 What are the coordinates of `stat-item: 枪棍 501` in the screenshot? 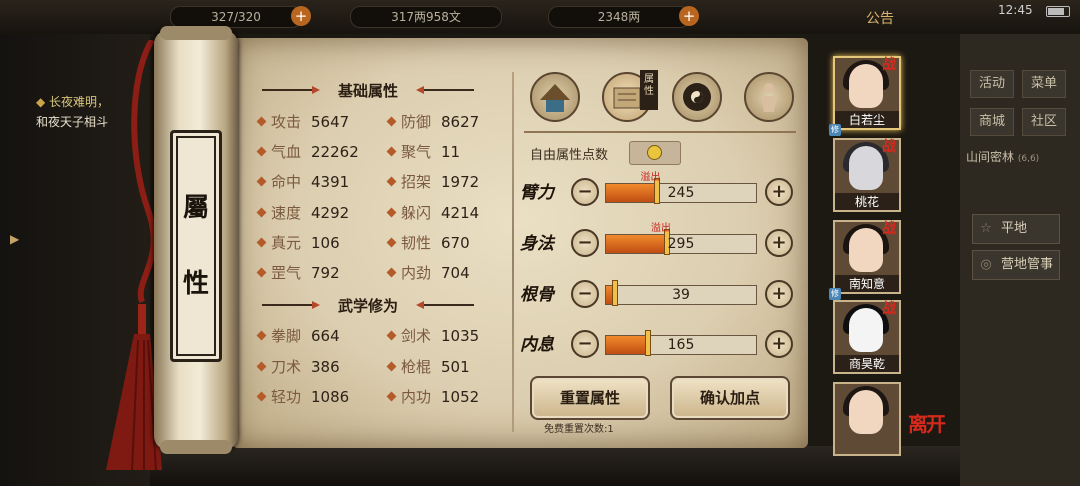 It's located at (428, 366).